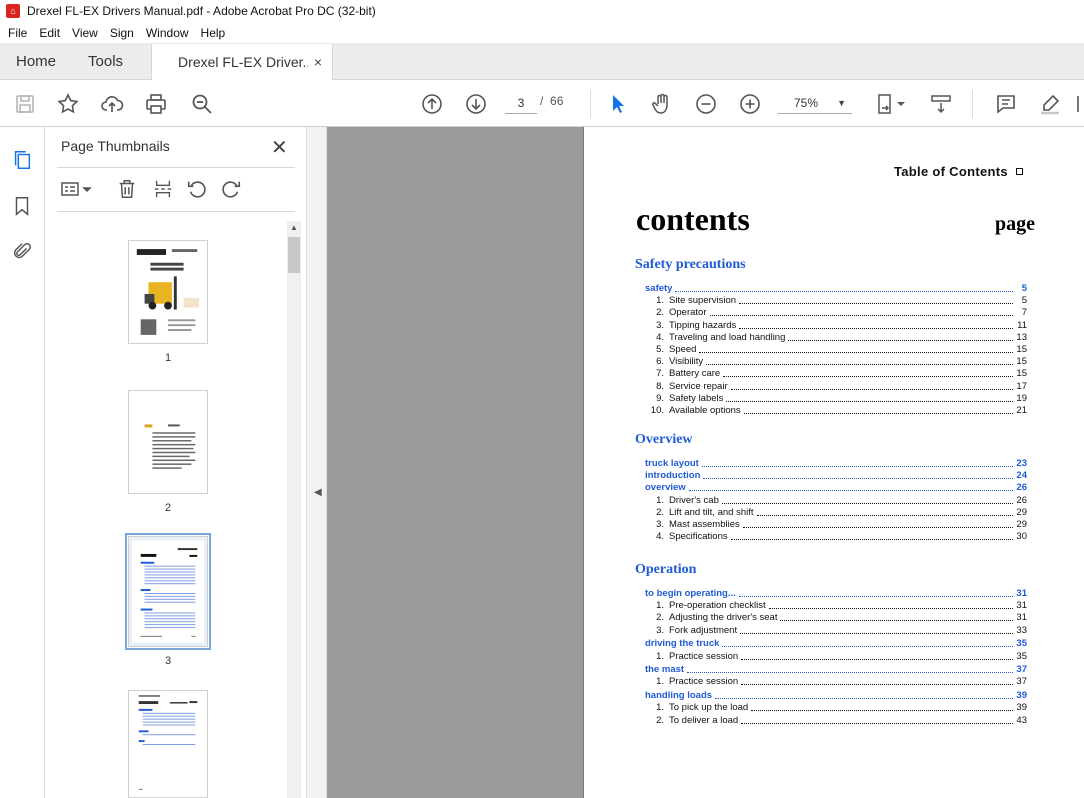  I want to click on toc-sub-entry: 1. Practice session 35, so click(836, 657).